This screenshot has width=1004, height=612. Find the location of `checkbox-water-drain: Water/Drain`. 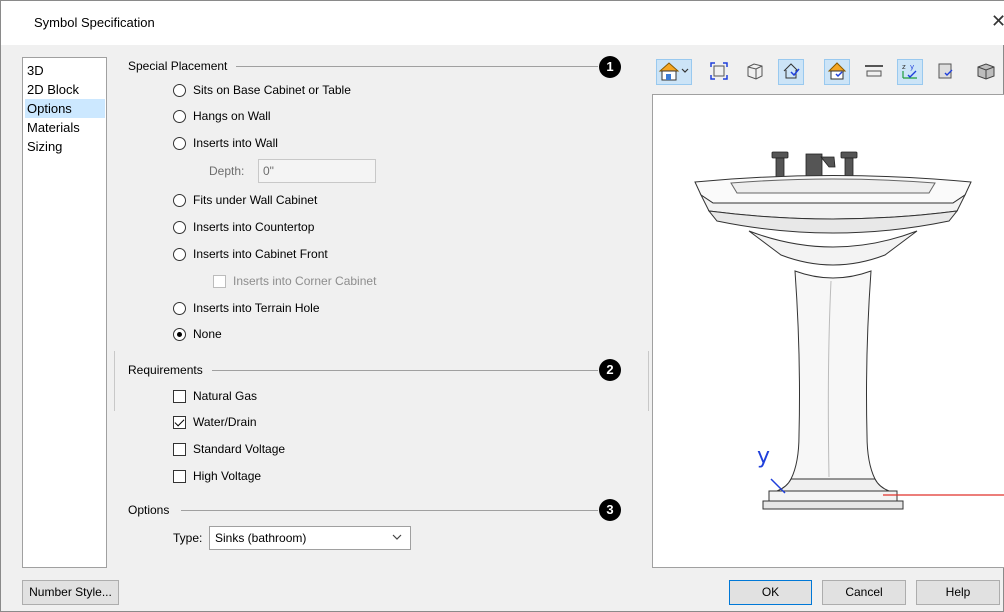

checkbox-water-drain: Water/Drain is located at coordinates (215, 422).